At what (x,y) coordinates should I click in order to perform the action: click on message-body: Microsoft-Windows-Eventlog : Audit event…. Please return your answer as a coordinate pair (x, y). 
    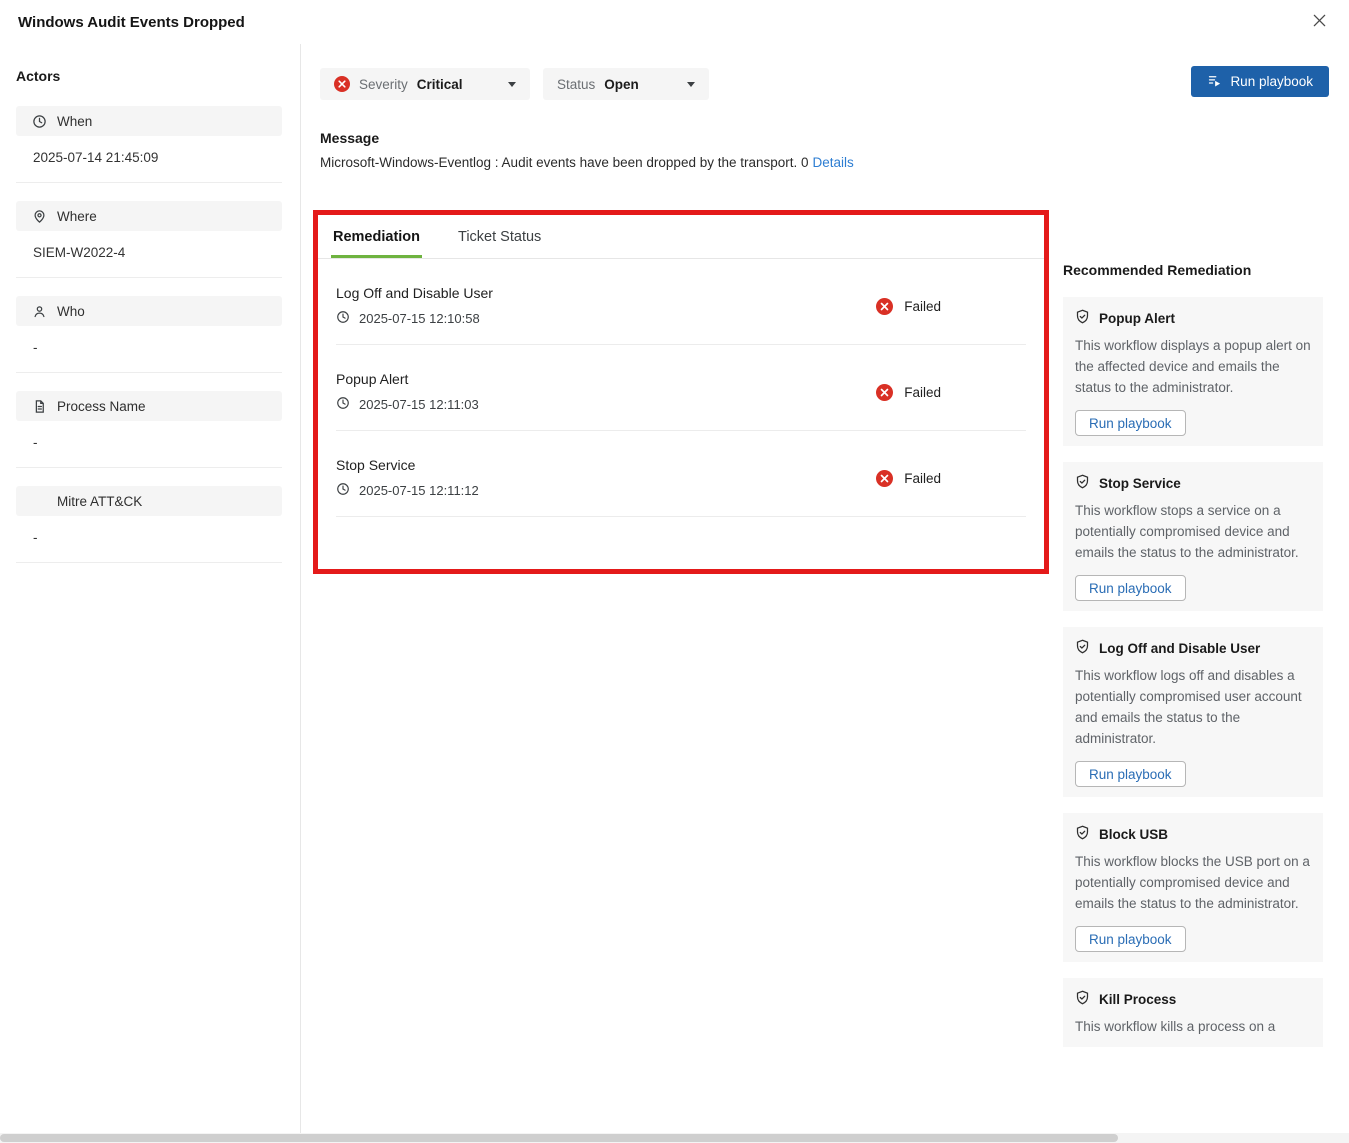
    Looking at the image, I should click on (564, 162).